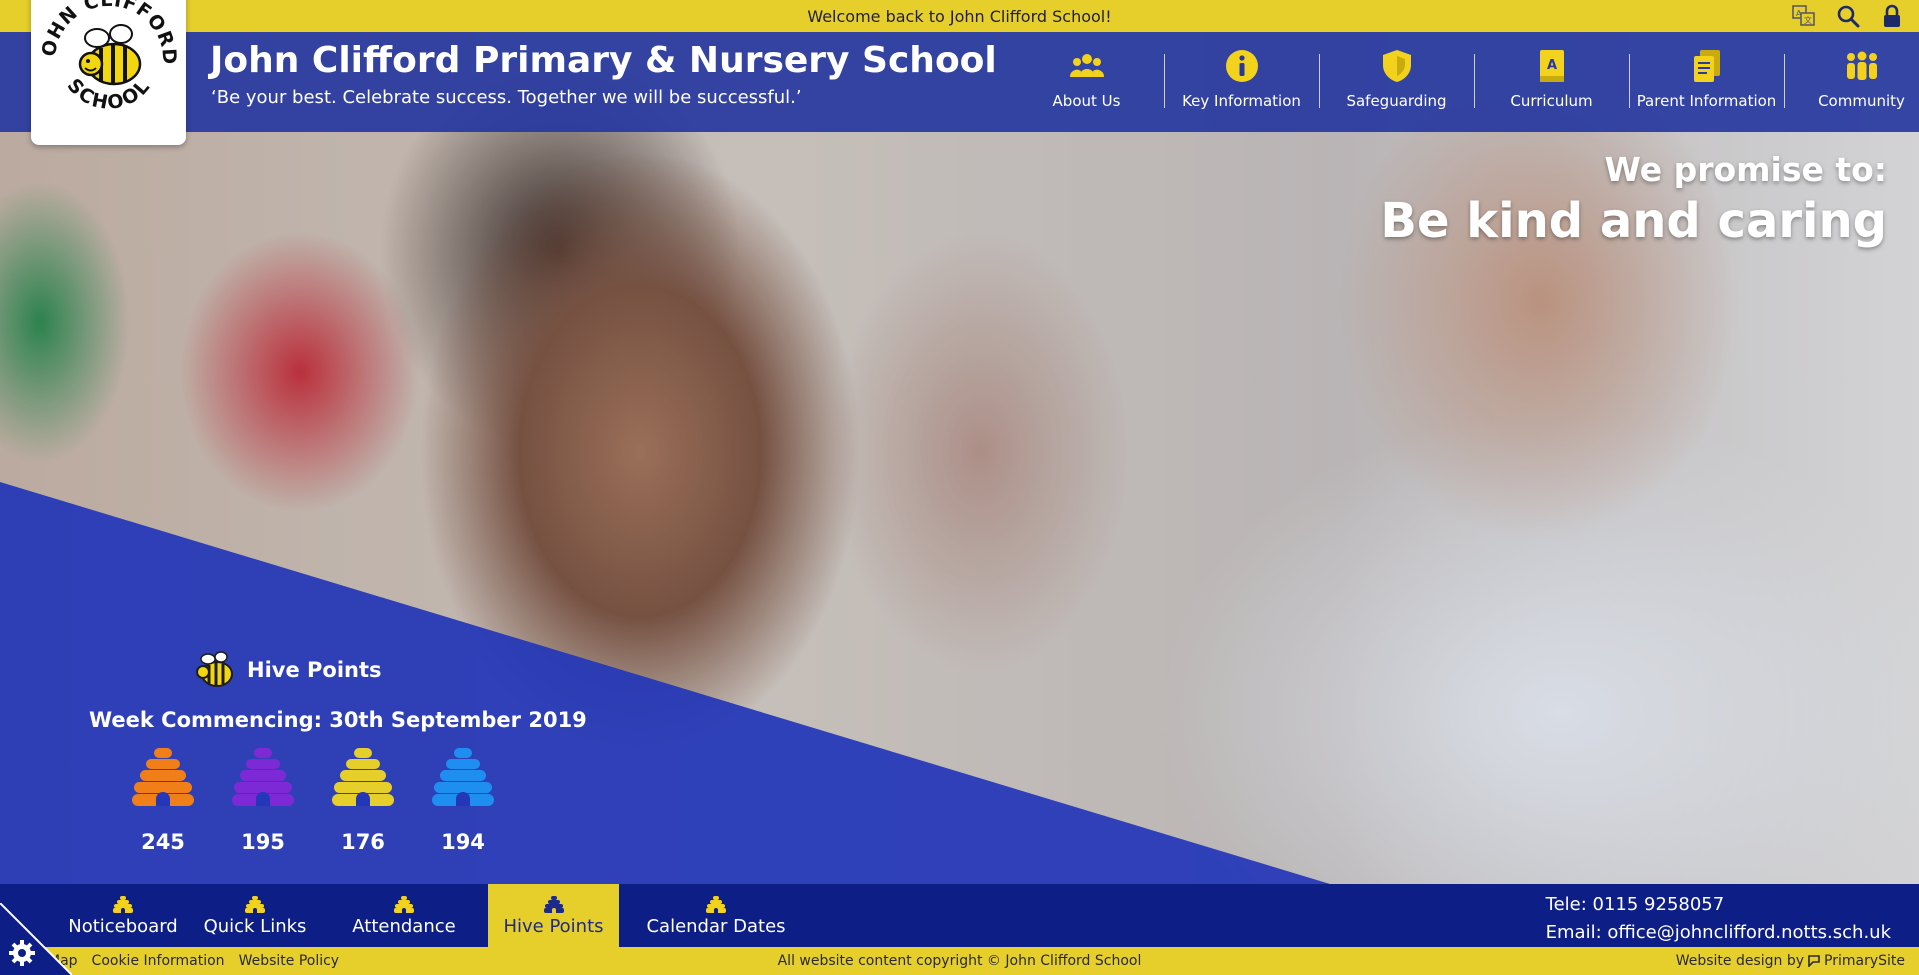  Describe the element at coordinates (1745, 169) in the screenshot. I see `promise-heading: We promise to:` at that location.